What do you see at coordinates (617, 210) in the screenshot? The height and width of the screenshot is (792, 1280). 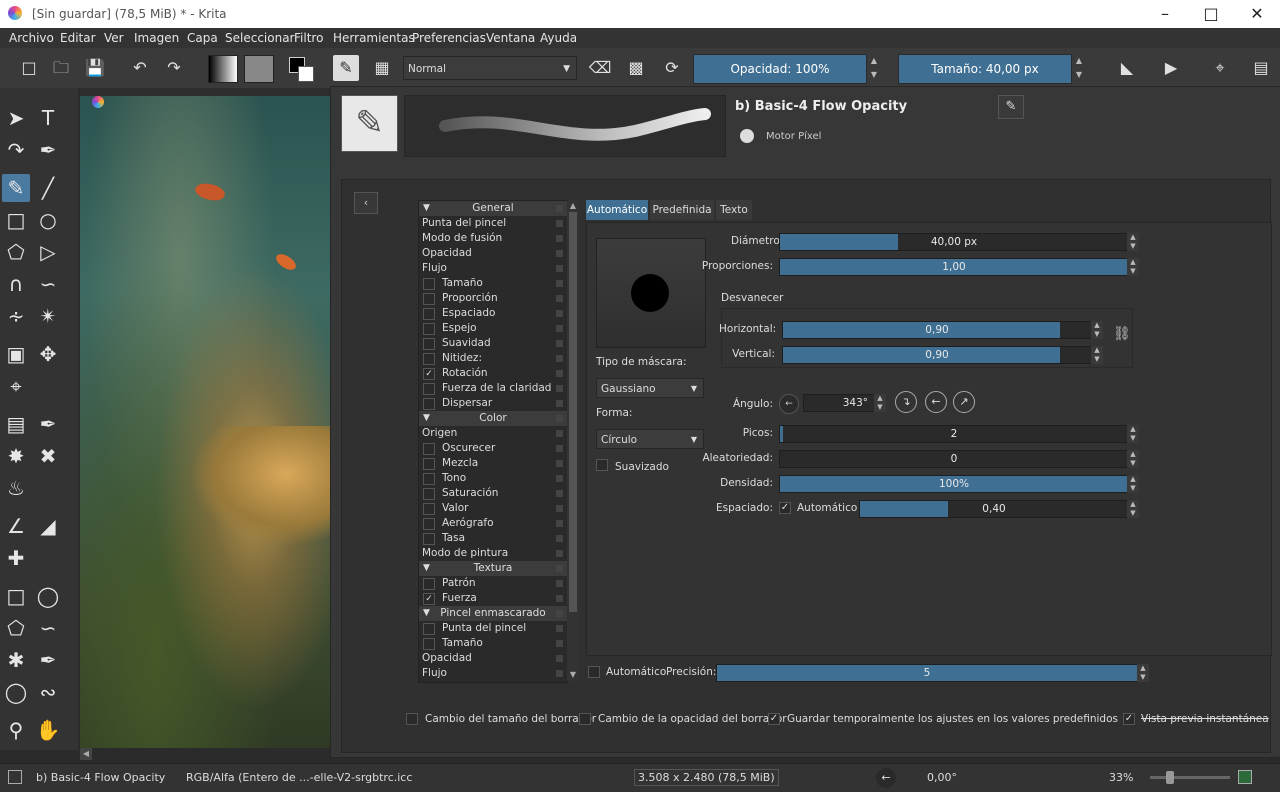 I see `tab-automatico: Automático` at bounding box center [617, 210].